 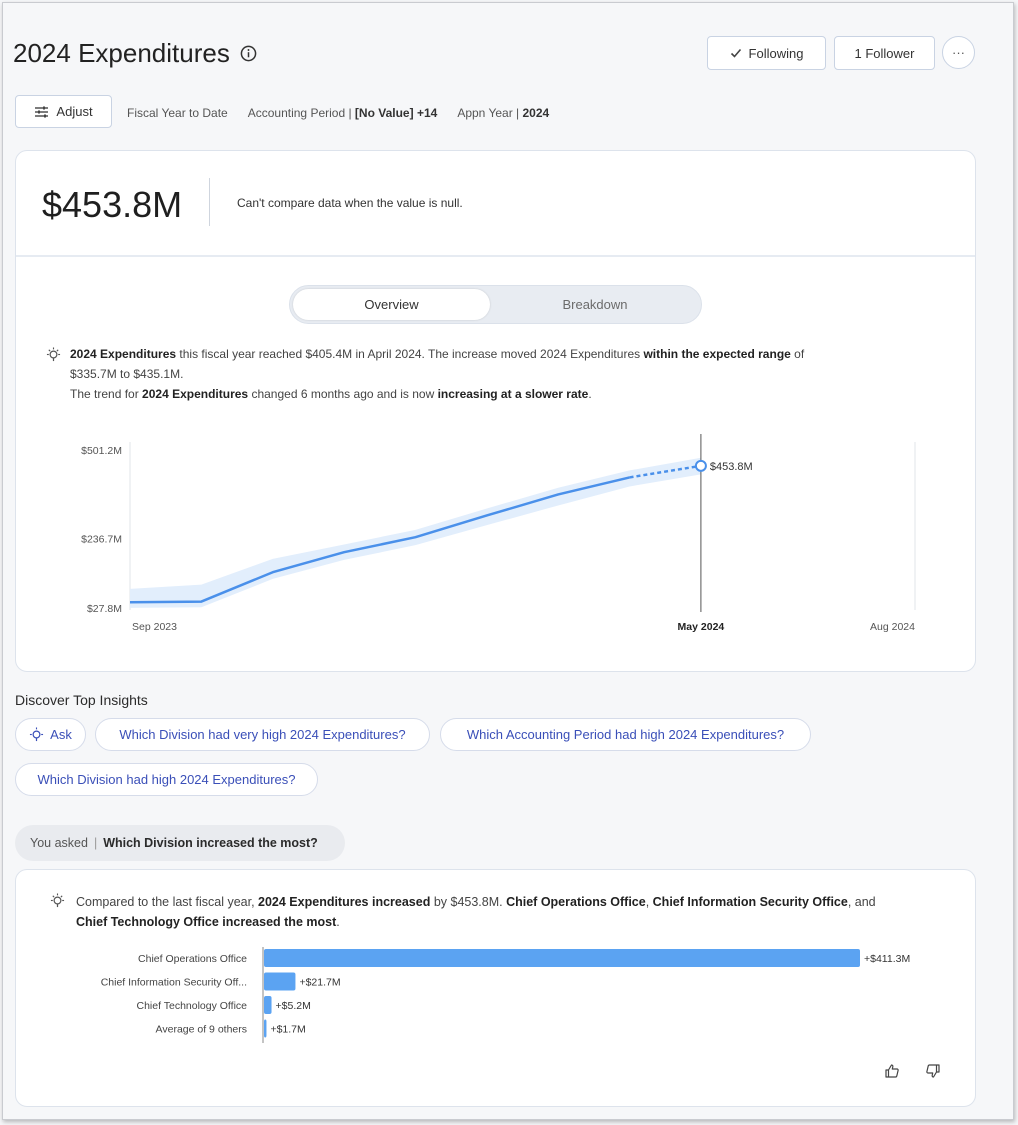 I want to click on y-tick-label: $236.7M, so click(x=101, y=539).